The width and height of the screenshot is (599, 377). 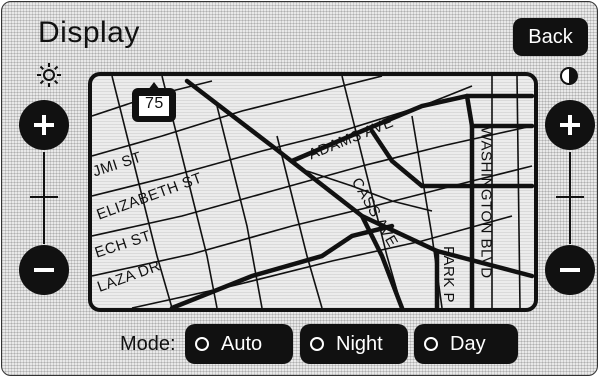 What do you see at coordinates (486, 202) in the screenshot?
I see `street-label: WASHINGTON BLVD` at bounding box center [486, 202].